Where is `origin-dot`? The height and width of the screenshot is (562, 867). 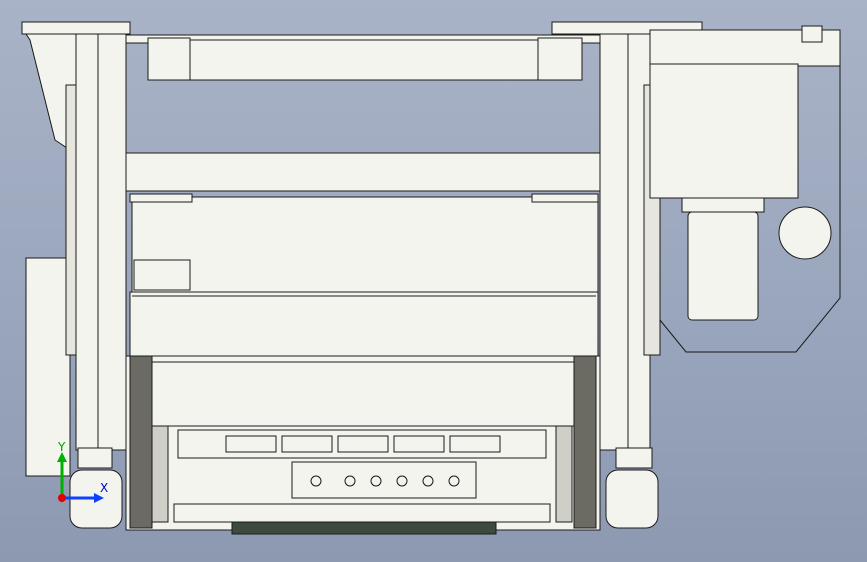
origin-dot is located at coordinates (62, 498).